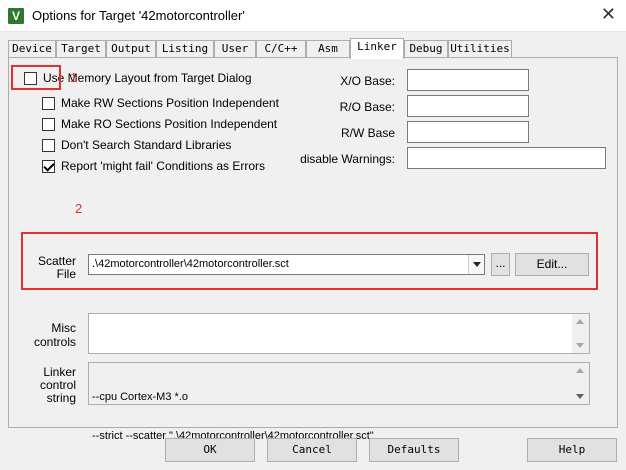 This screenshot has width=626, height=470. Describe the element at coordinates (281, 49) in the screenshot. I see `tab-c-cpp: C/C++` at that location.